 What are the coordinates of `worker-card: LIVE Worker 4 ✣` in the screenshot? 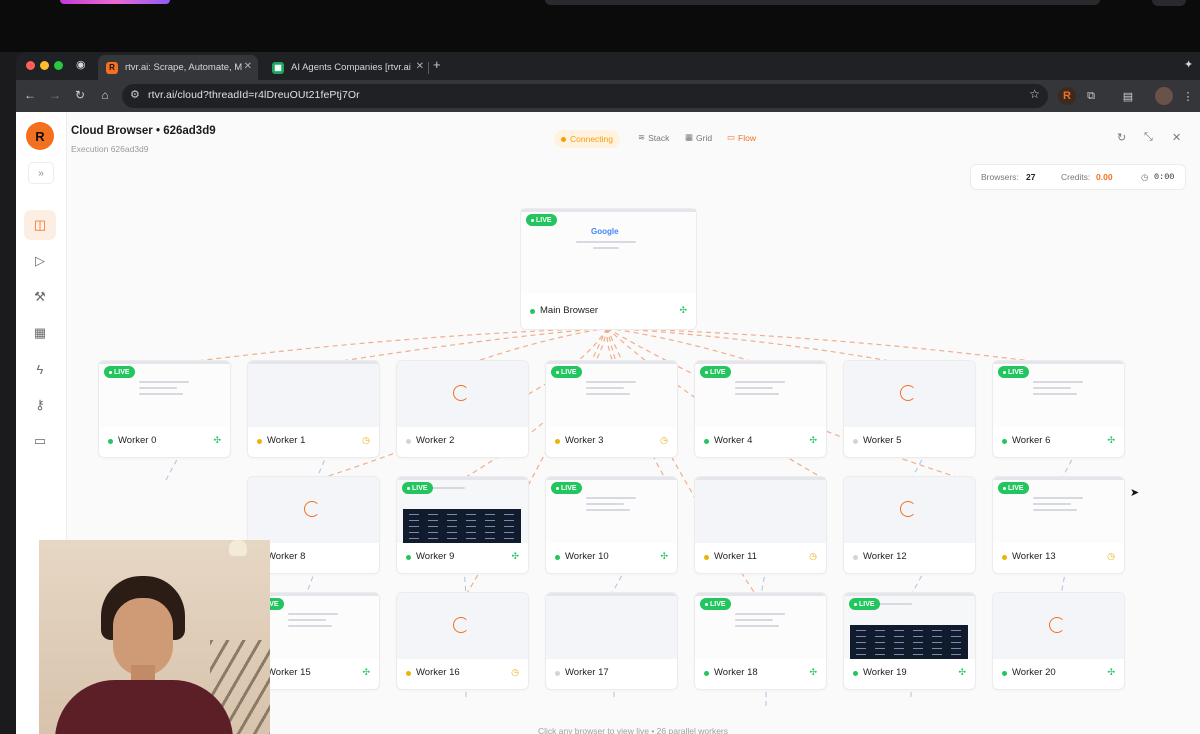 It's located at (760, 409).